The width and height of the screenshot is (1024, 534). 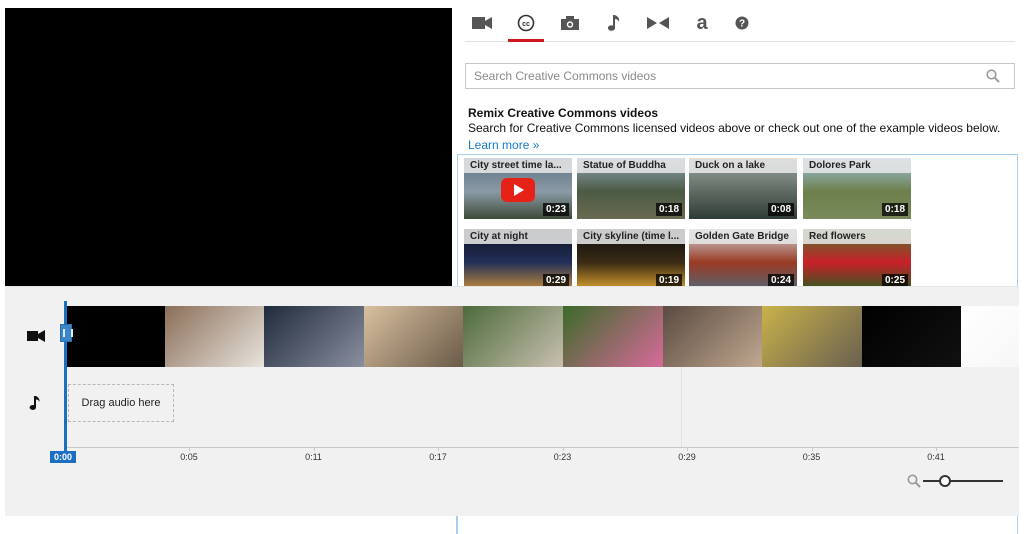 What do you see at coordinates (743, 188) in the screenshot?
I see `video-thumbnail: Duck on a lake 0:08` at bounding box center [743, 188].